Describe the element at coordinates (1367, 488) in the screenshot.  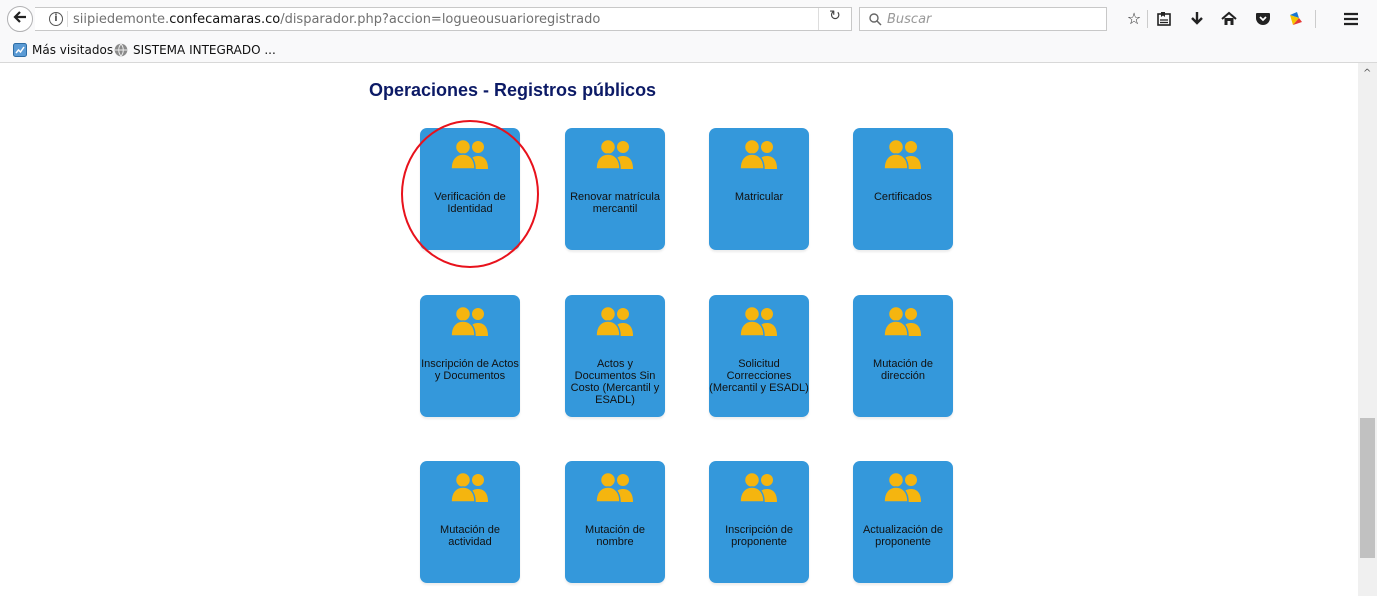
I see `scrollbar-thumb` at that location.